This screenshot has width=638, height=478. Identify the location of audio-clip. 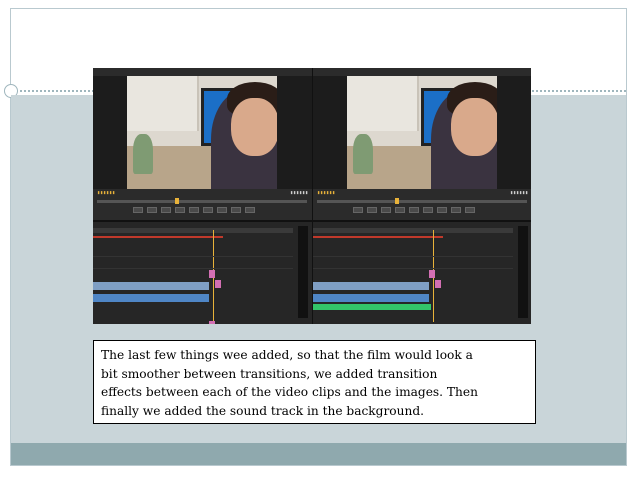
(372, 307).